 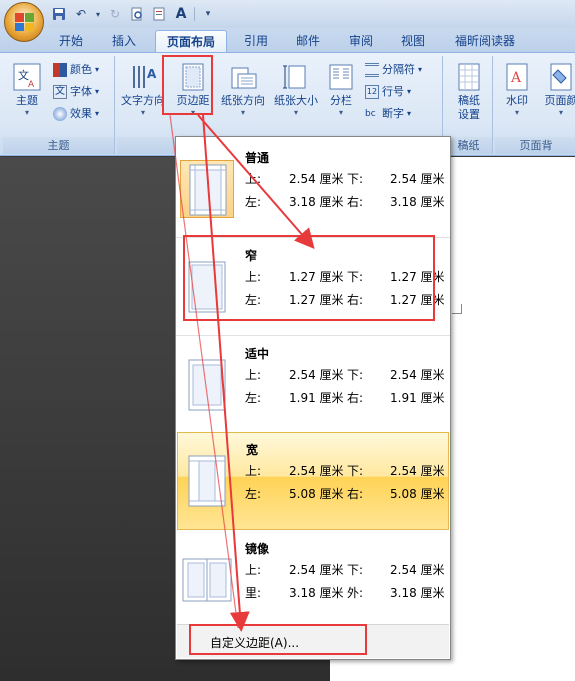 What do you see at coordinates (560, 112) in the screenshot?
I see `page-color-arrow-icon: ▾` at bounding box center [560, 112].